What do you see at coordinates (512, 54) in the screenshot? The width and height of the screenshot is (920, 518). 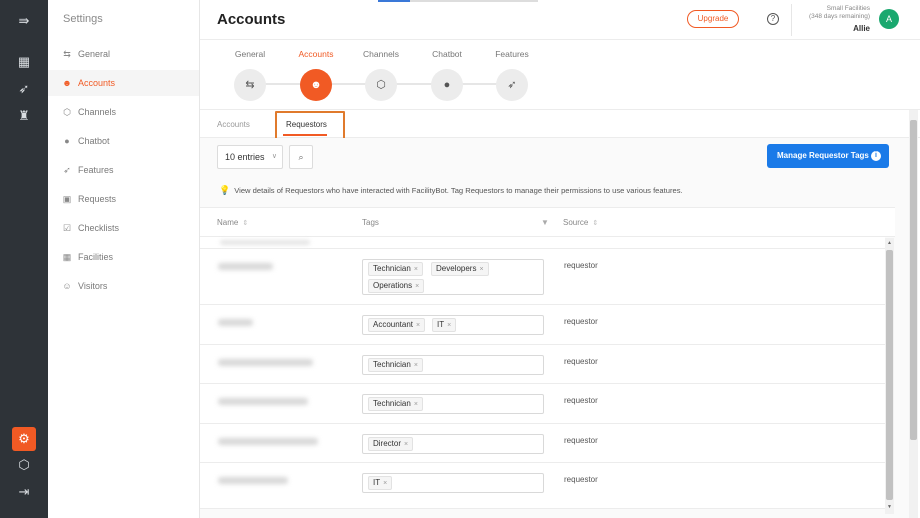 I see `step-label: Features` at bounding box center [512, 54].